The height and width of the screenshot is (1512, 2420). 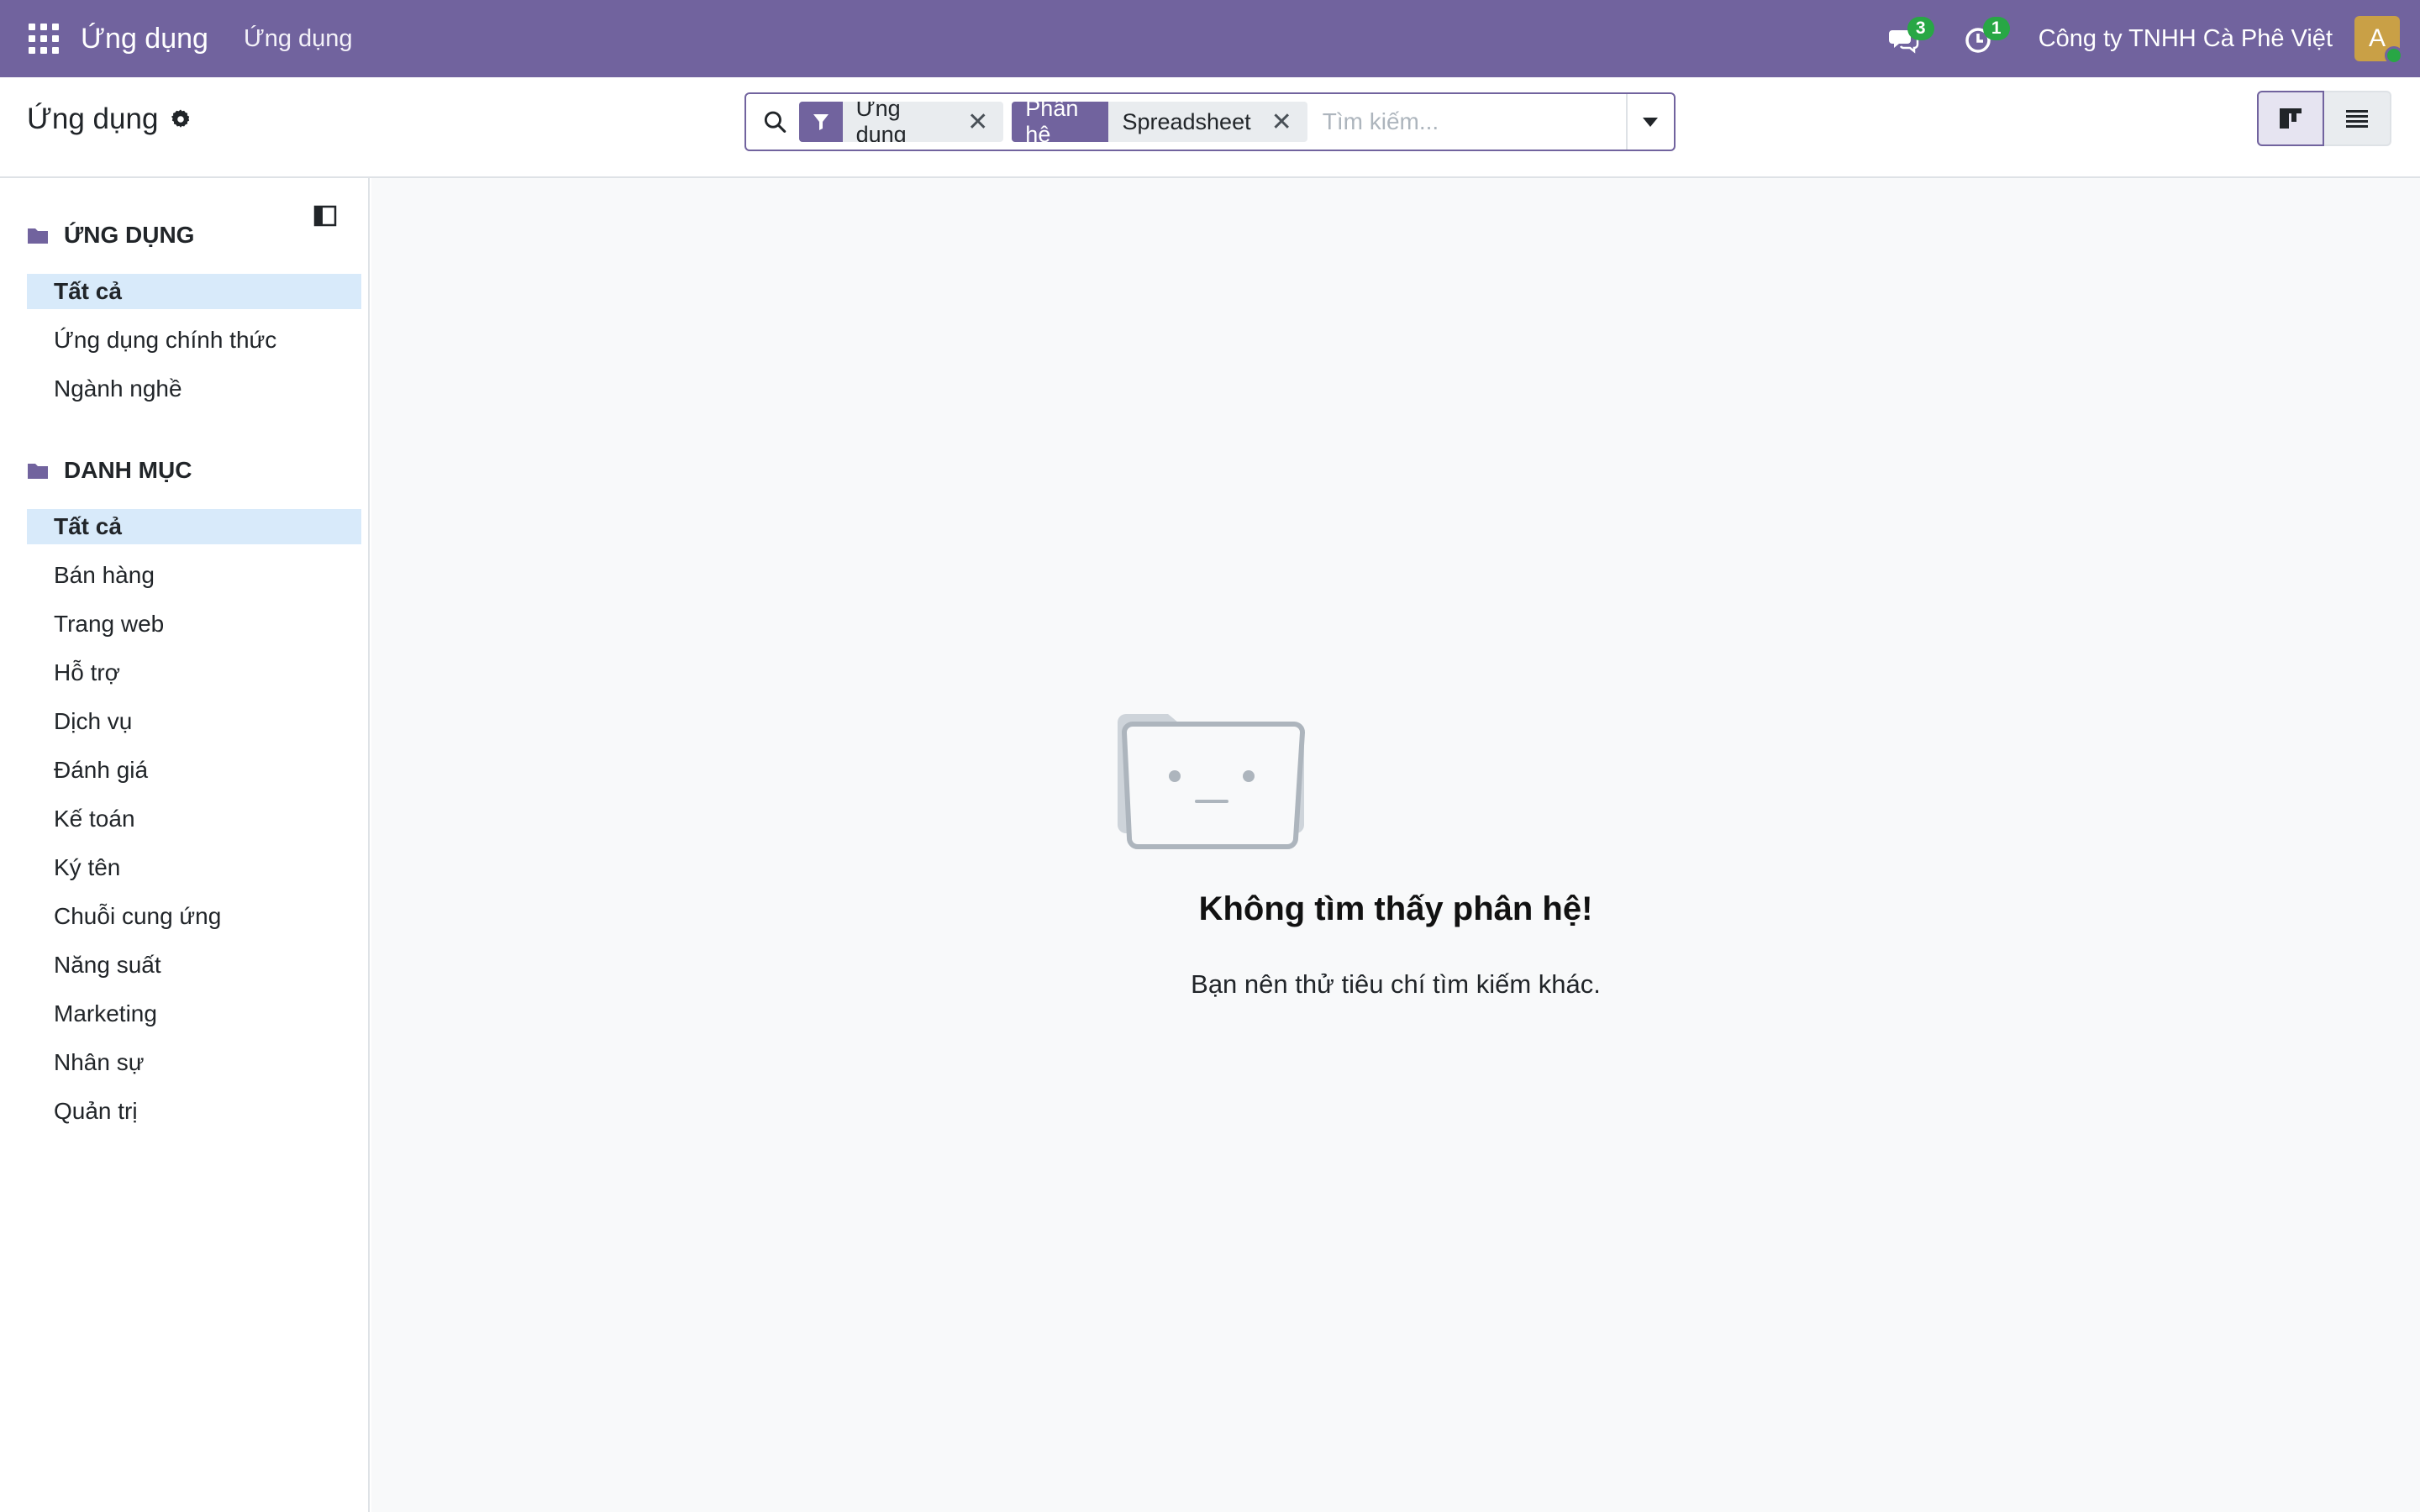 What do you see at coordinates (325, 215) in the screenshot?
I see `collapse-sidebar-icon` at bounding box center [325, 215].